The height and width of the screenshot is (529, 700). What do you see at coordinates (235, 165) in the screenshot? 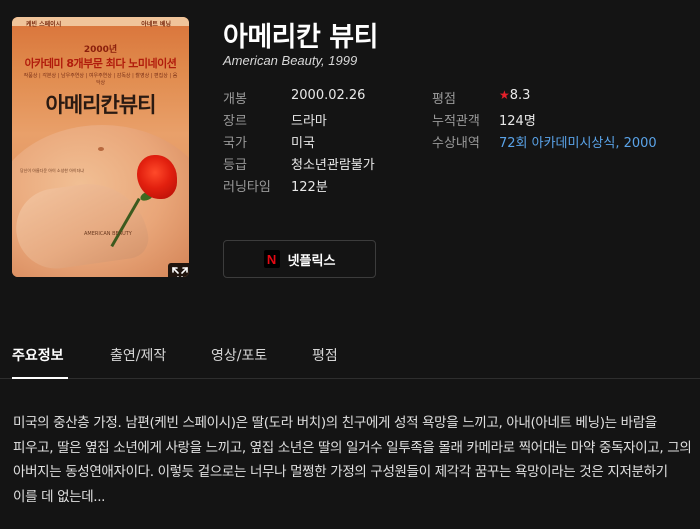
I see `rating-grade-label: 등급` at bounding box center [235, 165].